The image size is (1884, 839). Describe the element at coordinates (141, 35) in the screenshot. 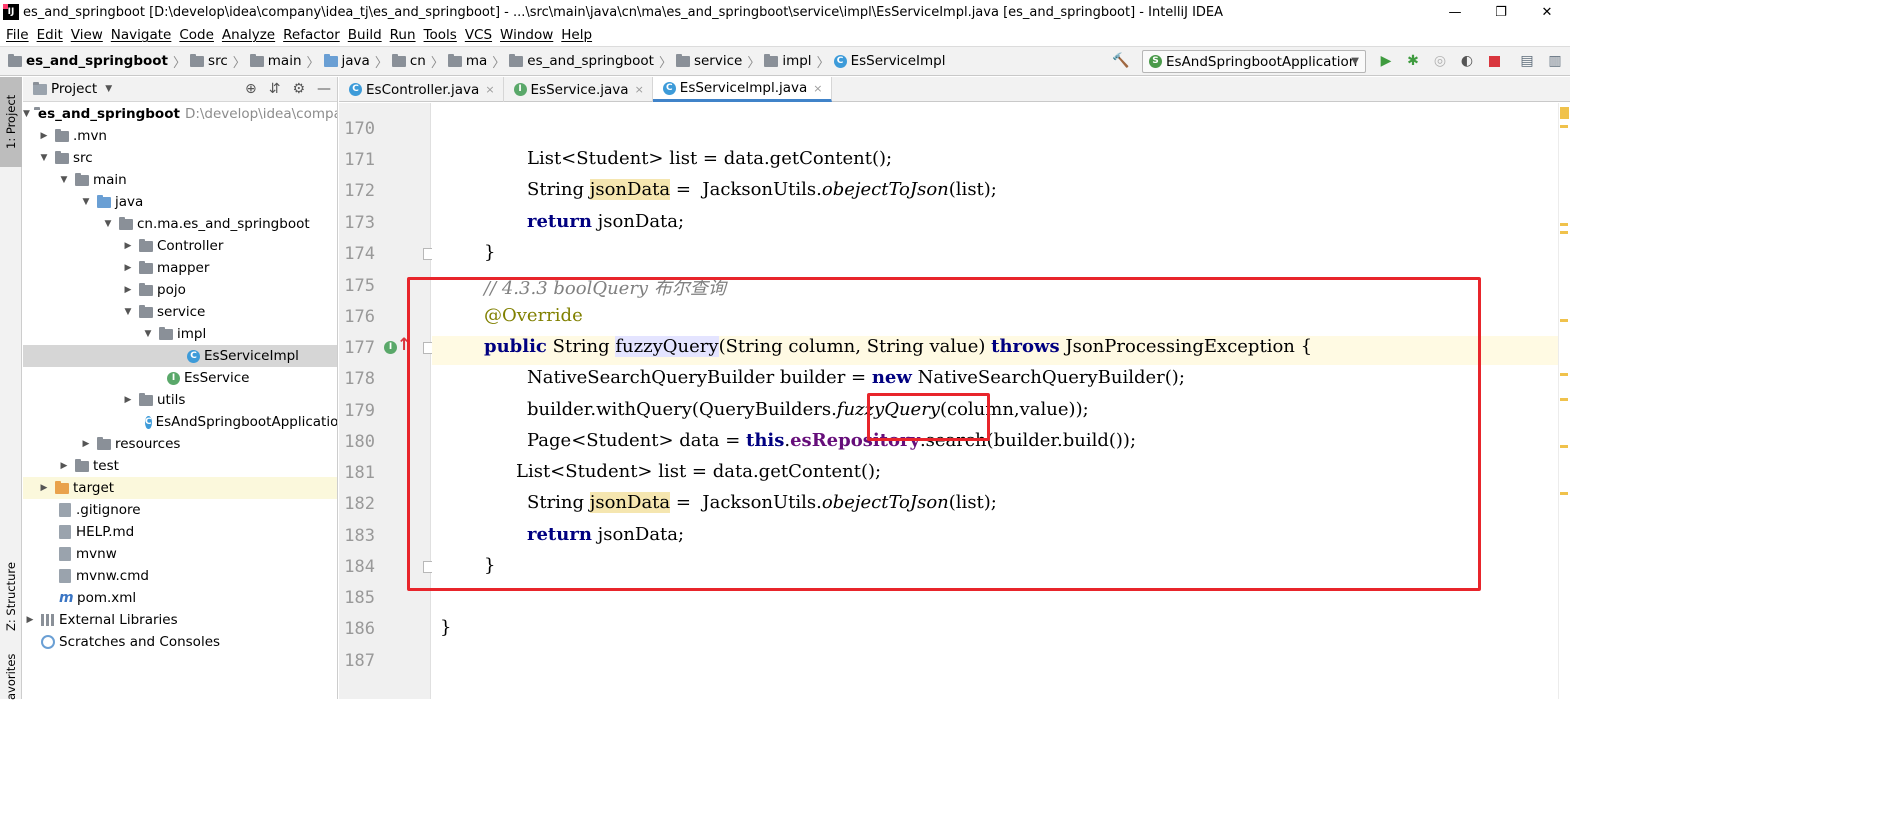

I see `menu-navigate: Navigate` at that location.